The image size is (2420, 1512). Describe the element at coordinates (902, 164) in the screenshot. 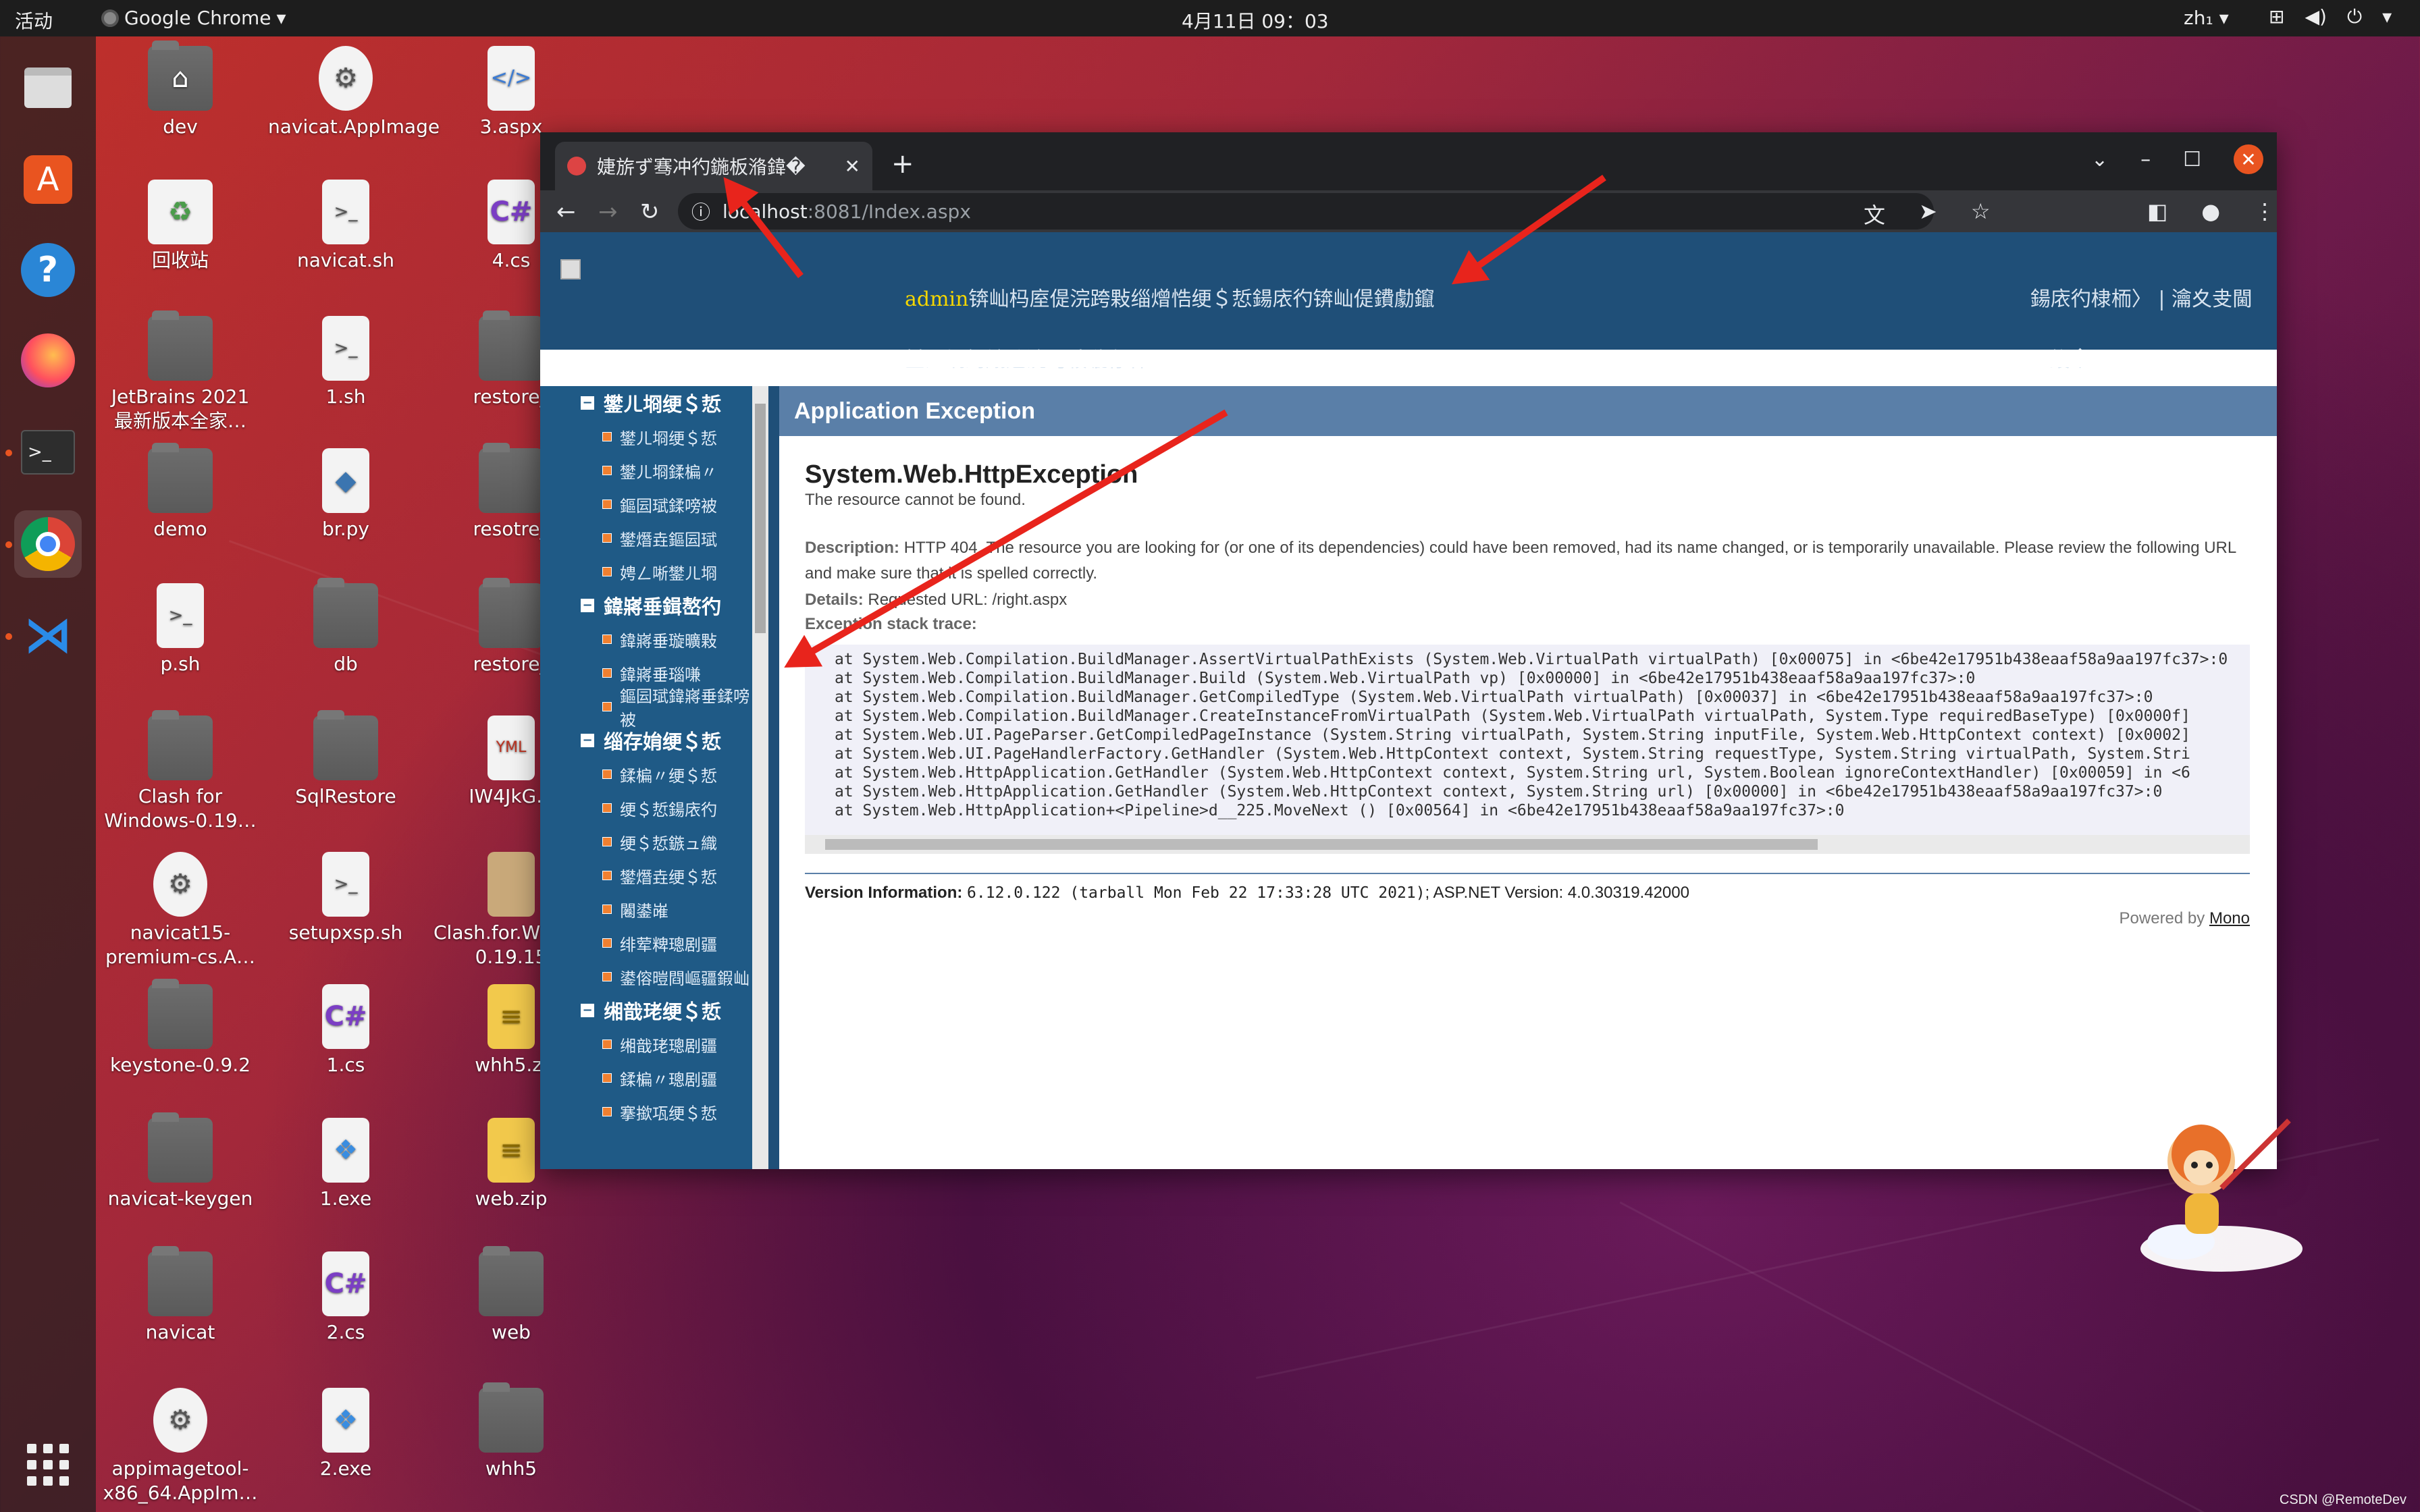

I see `new-tab-button: +` at that location.